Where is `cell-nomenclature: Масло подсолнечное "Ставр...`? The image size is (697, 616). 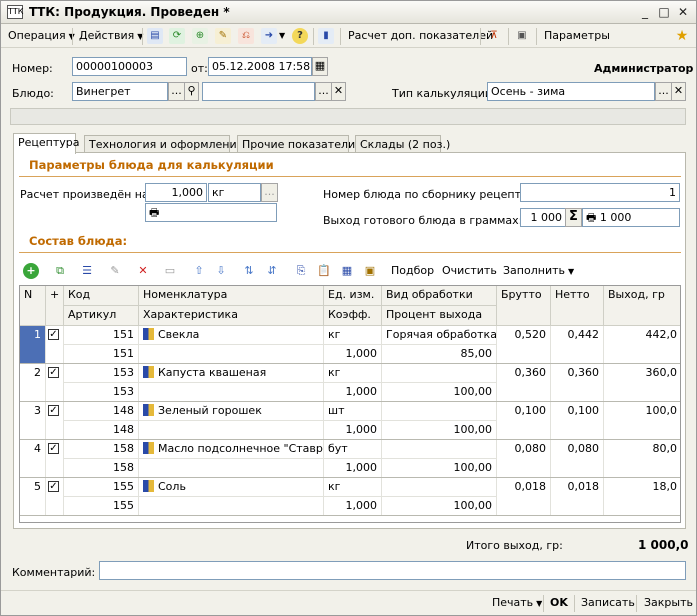 cell-nomenclature: Масло подсолнечное "Ставр... is located at coordinates (231, 449).